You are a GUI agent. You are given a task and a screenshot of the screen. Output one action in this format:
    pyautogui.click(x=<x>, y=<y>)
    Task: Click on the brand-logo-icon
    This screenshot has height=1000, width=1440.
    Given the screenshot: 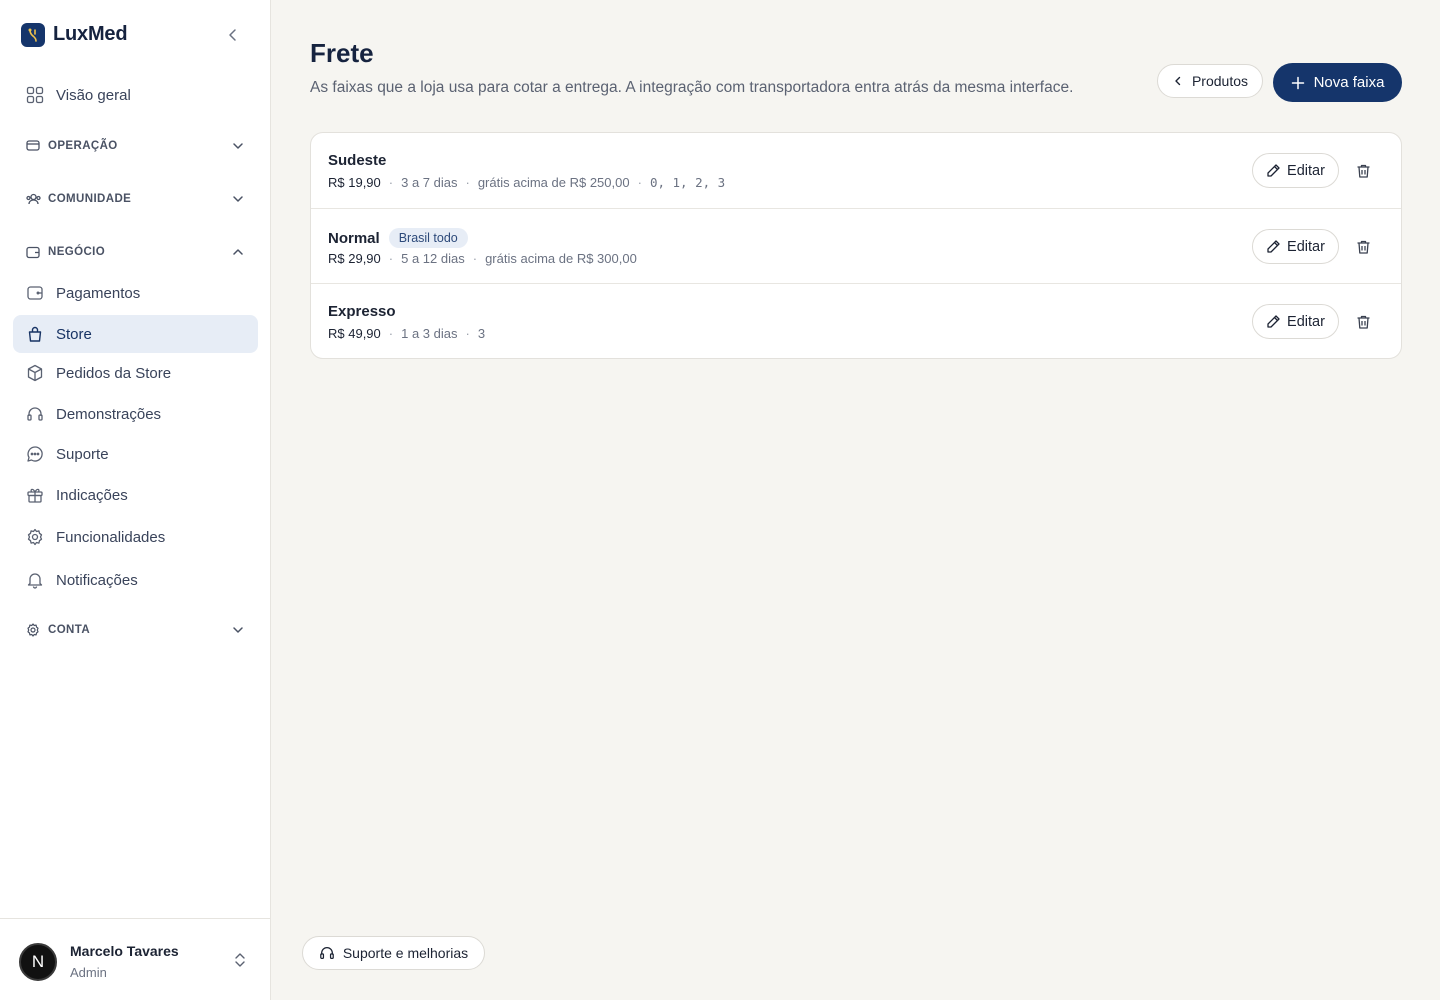 What is the action you would take?
    pyautogui.click(x=33, y=34)
    